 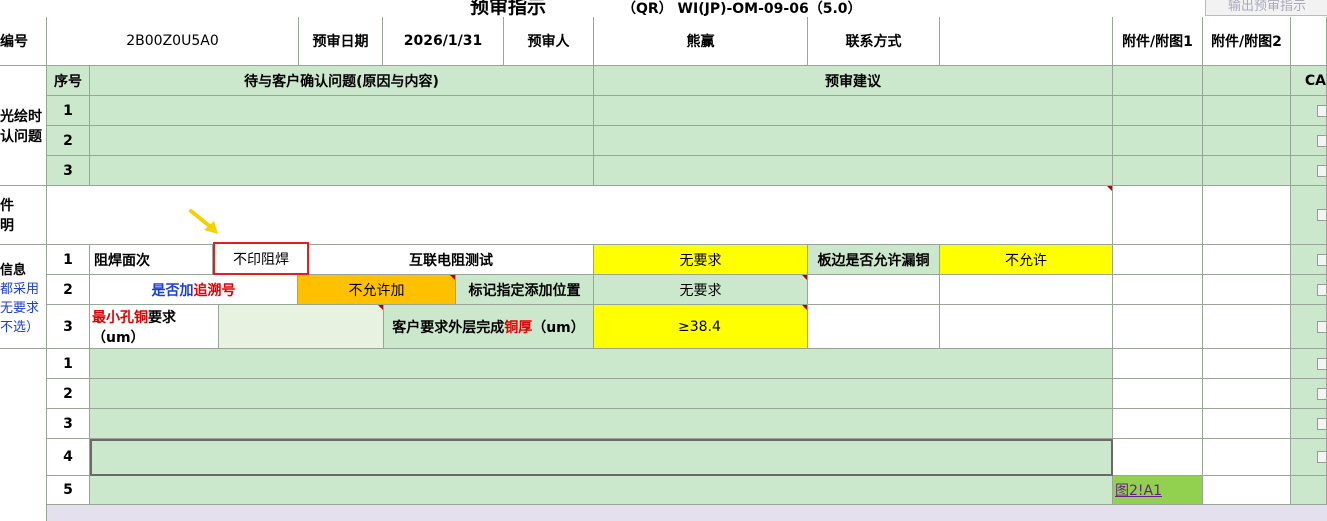 What do you see at coordinates (1158, 81) in the screenshot?
I see `attach1-col` at bounding box center [1158, 81].